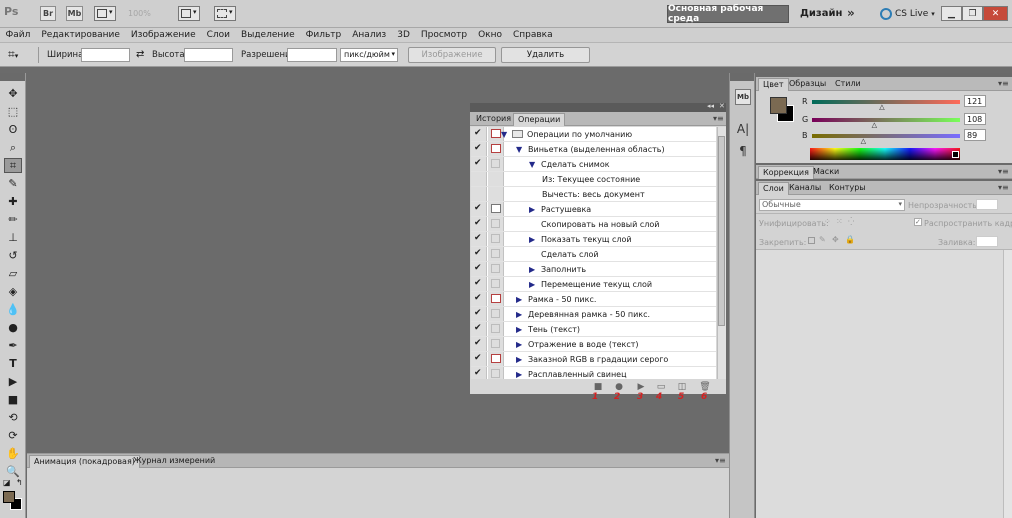  What do you see at coordinates (9, 497) in the screenshot?
I see `foreground-color-swatch` at bounding box center [9, 497].